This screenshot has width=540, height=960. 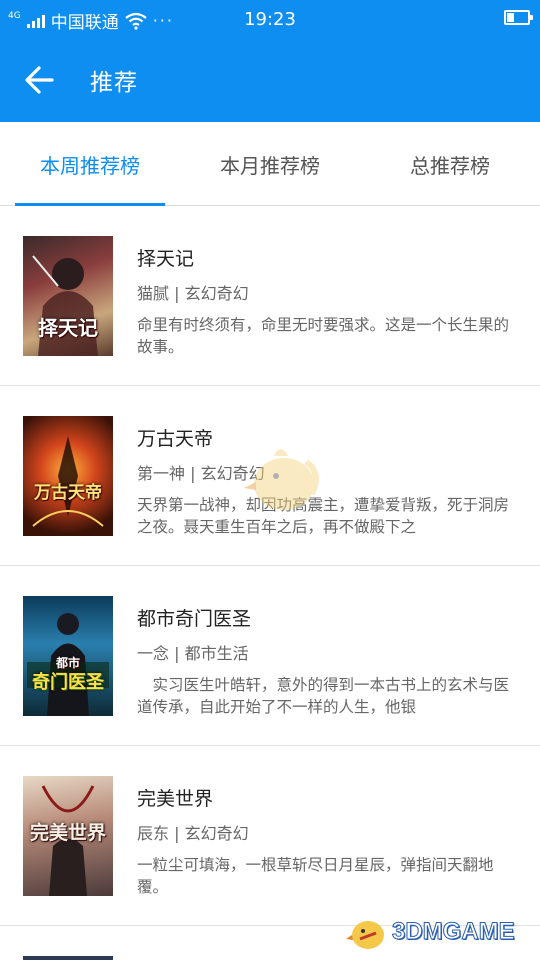 I want to click on book-cover, so click(x=68, y=958).